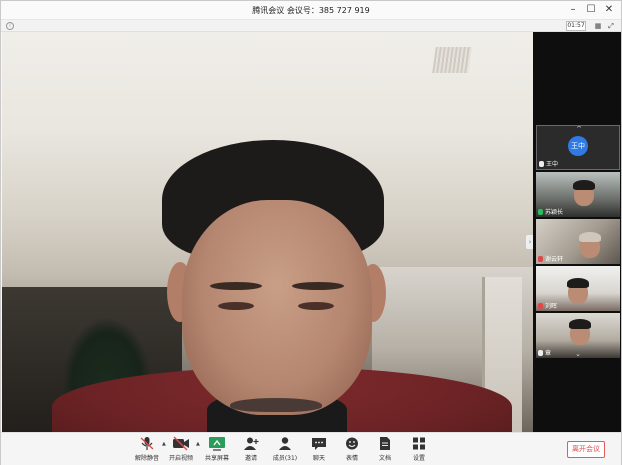 Image resolution: width=622 pixels, height=465 pixels. Describe the element at coordinates (236, 286) in the screenshot. I see `speaker-brow-left` at that location.